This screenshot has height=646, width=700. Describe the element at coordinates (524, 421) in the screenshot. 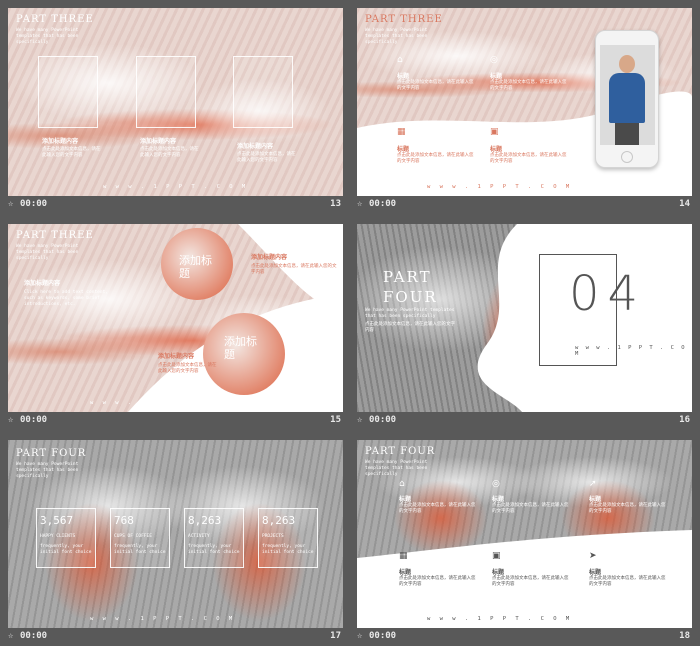

I see `status-bar: ☆ 00:00 16` at that location.